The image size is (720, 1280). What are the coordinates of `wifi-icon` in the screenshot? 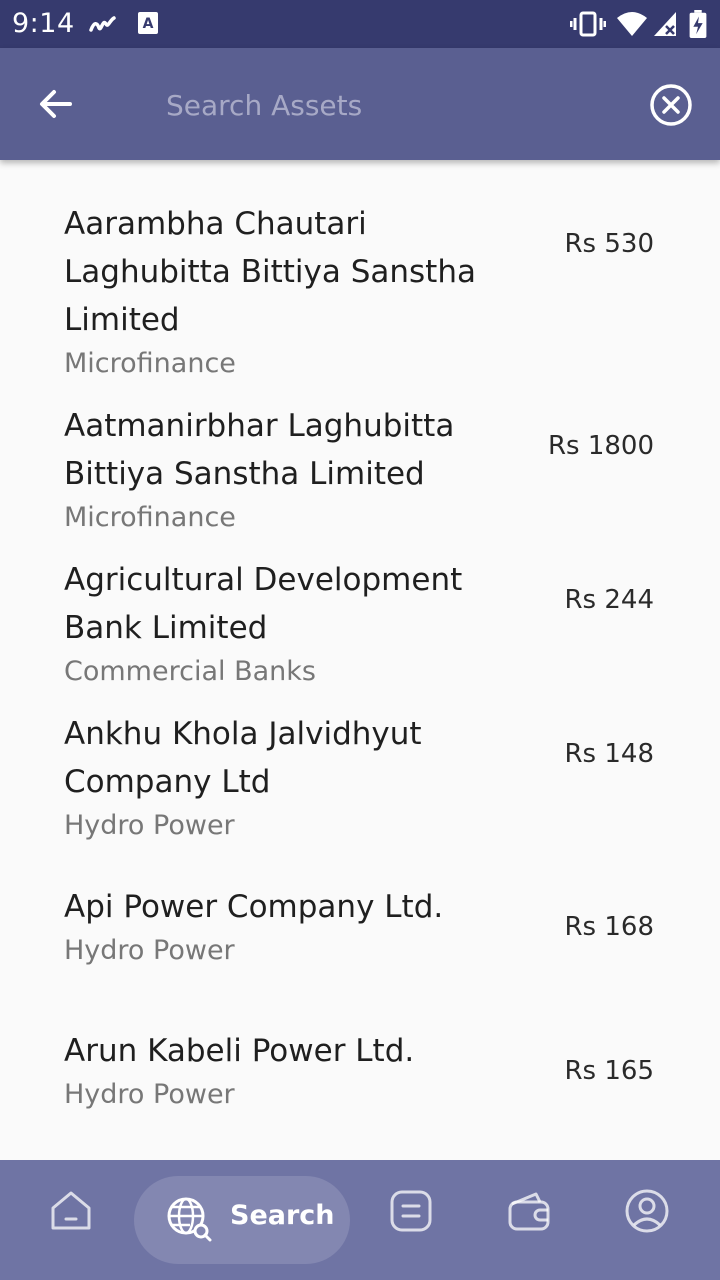 It's located at (632, 24).